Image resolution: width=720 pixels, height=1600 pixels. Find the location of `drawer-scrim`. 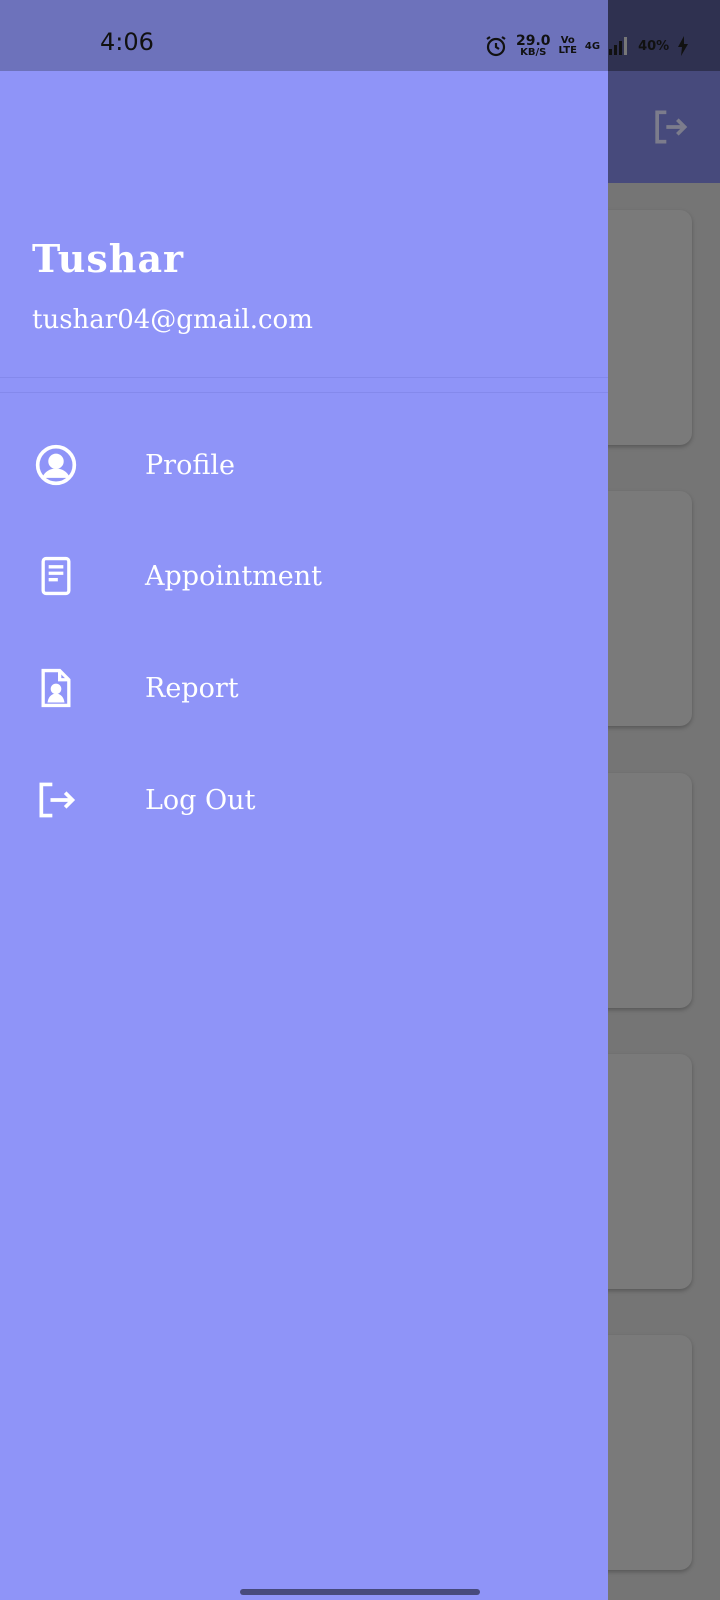

drawer-scrim is located at coordinates (664, 835).